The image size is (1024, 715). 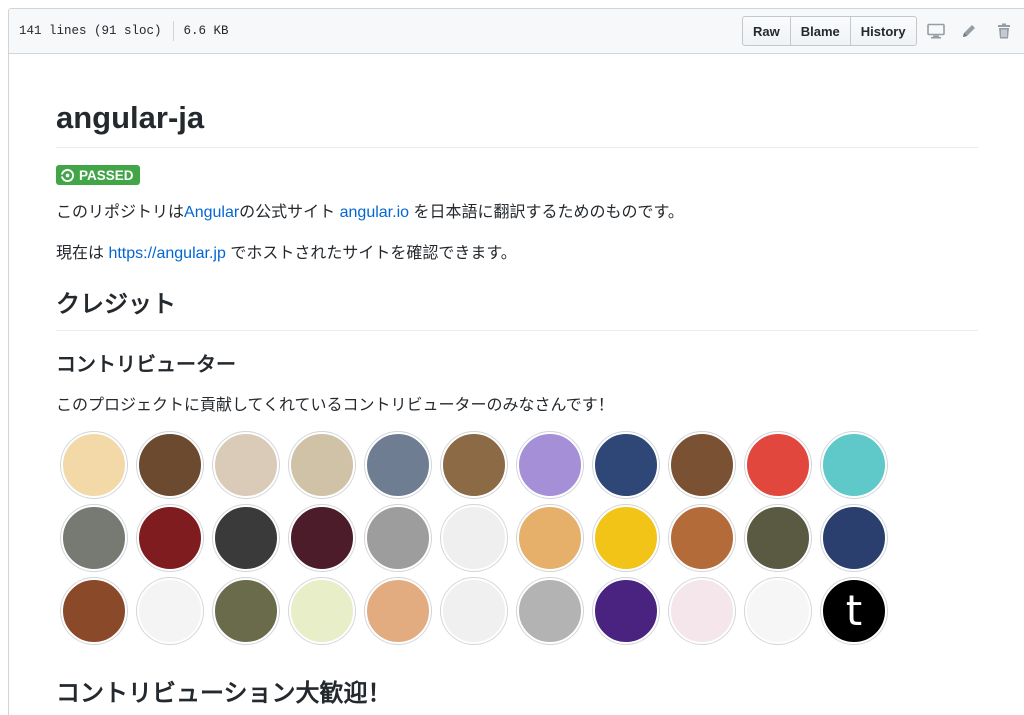 What do you see at coordinates (371, 253) in the screenshot?
I see `host-text-2: でホストされたサイトを確認できます。` at bounding box center [371, 253].